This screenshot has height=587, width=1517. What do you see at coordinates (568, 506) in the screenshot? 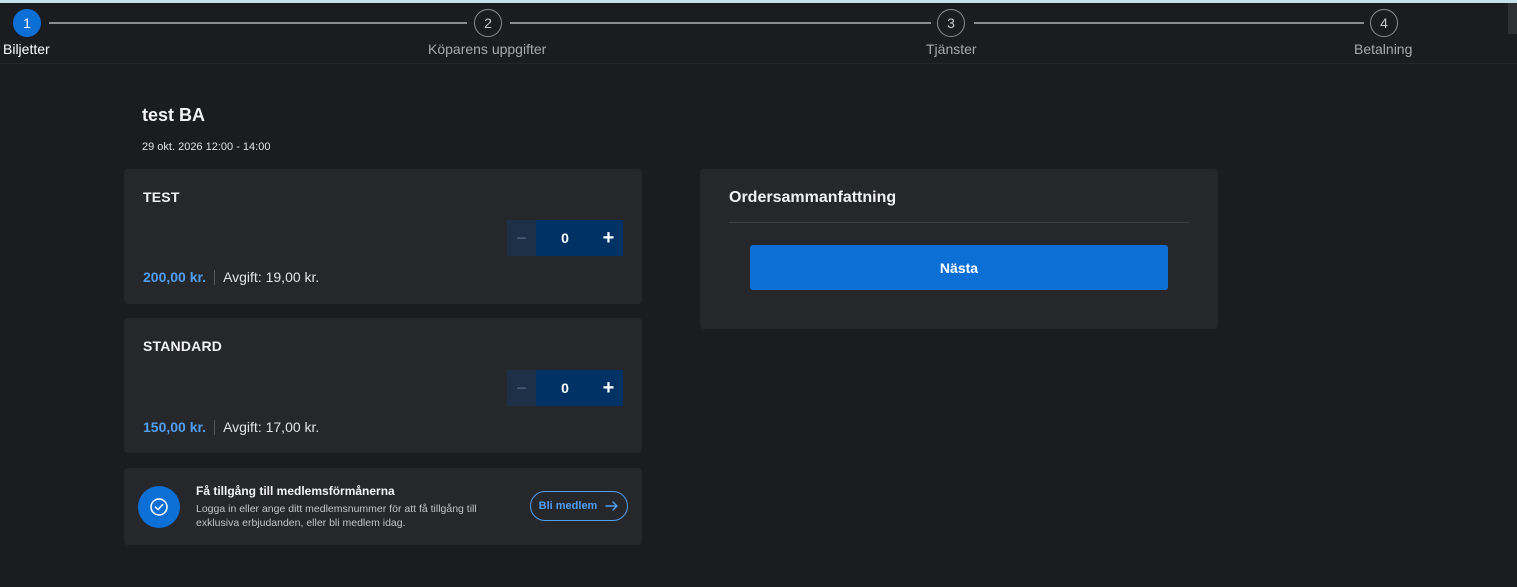
I see `become-member-label: Bli medlem` at bounding box center [568, 506].